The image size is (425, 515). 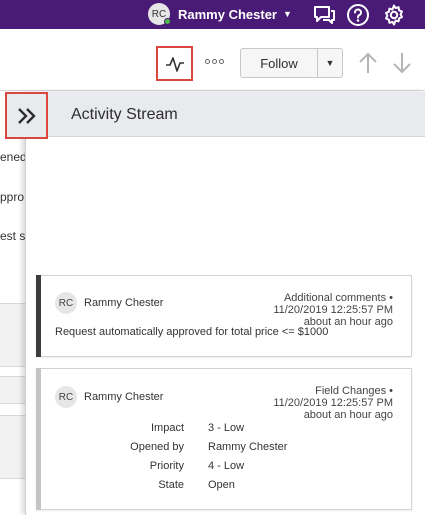 I want to click on form-fragment-text: est st, so click(x=13, y=236).